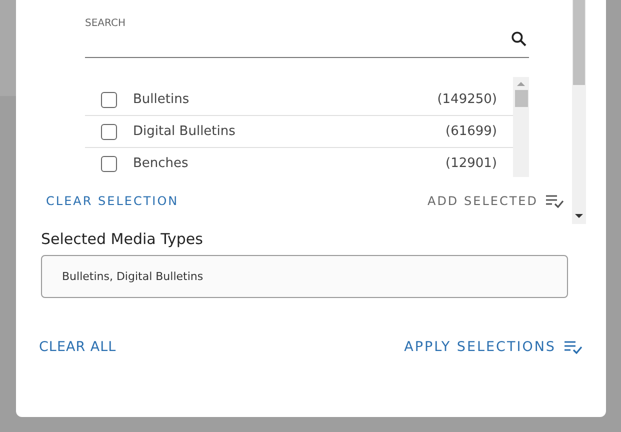  I want to click on clear-all-button: CLEAR ALL, so click(77, 347).